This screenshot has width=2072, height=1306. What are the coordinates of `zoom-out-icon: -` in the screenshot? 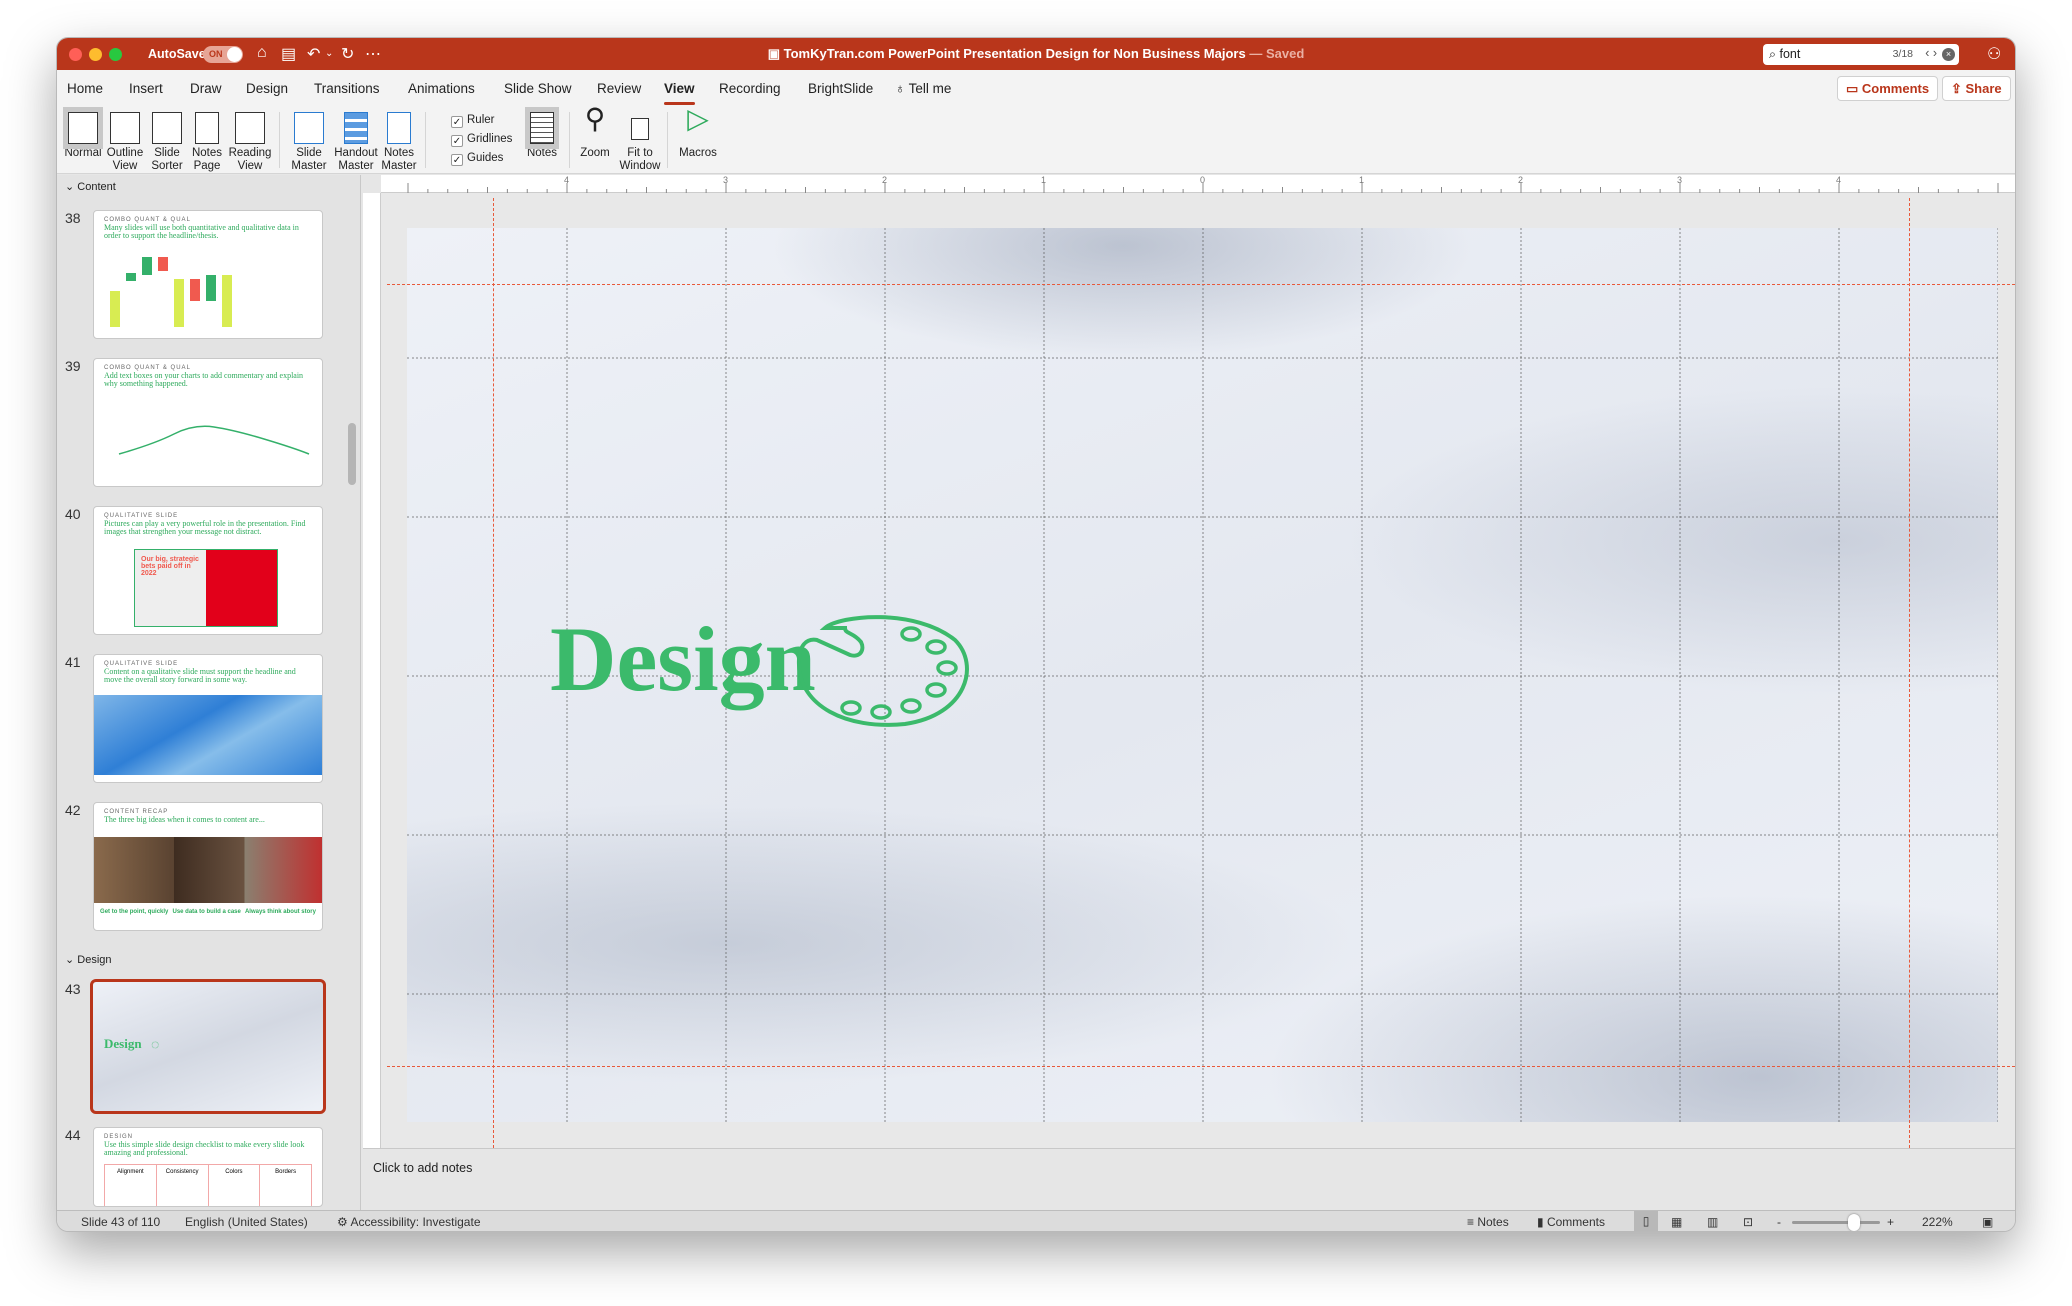 It's located at (1779, 1222).